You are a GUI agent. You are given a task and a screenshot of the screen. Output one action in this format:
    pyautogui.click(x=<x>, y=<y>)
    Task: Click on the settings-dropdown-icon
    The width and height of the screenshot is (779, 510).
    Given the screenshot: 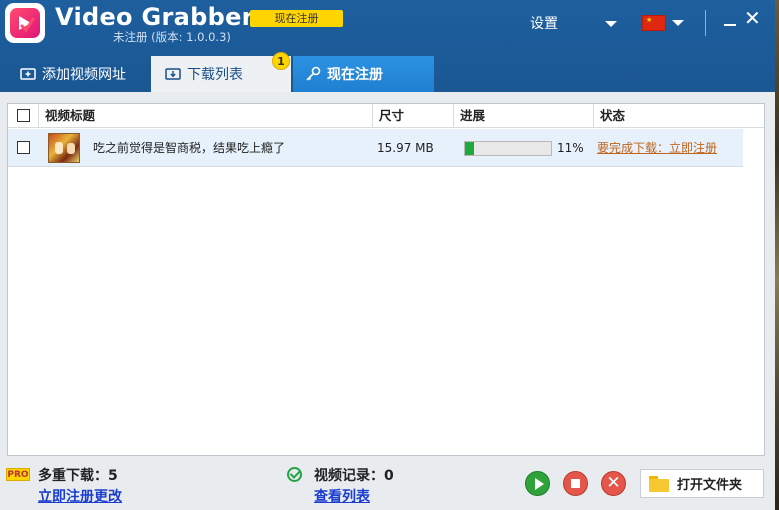 What is the action you would take?
    pyautogui.click(x=611, y=24)
    